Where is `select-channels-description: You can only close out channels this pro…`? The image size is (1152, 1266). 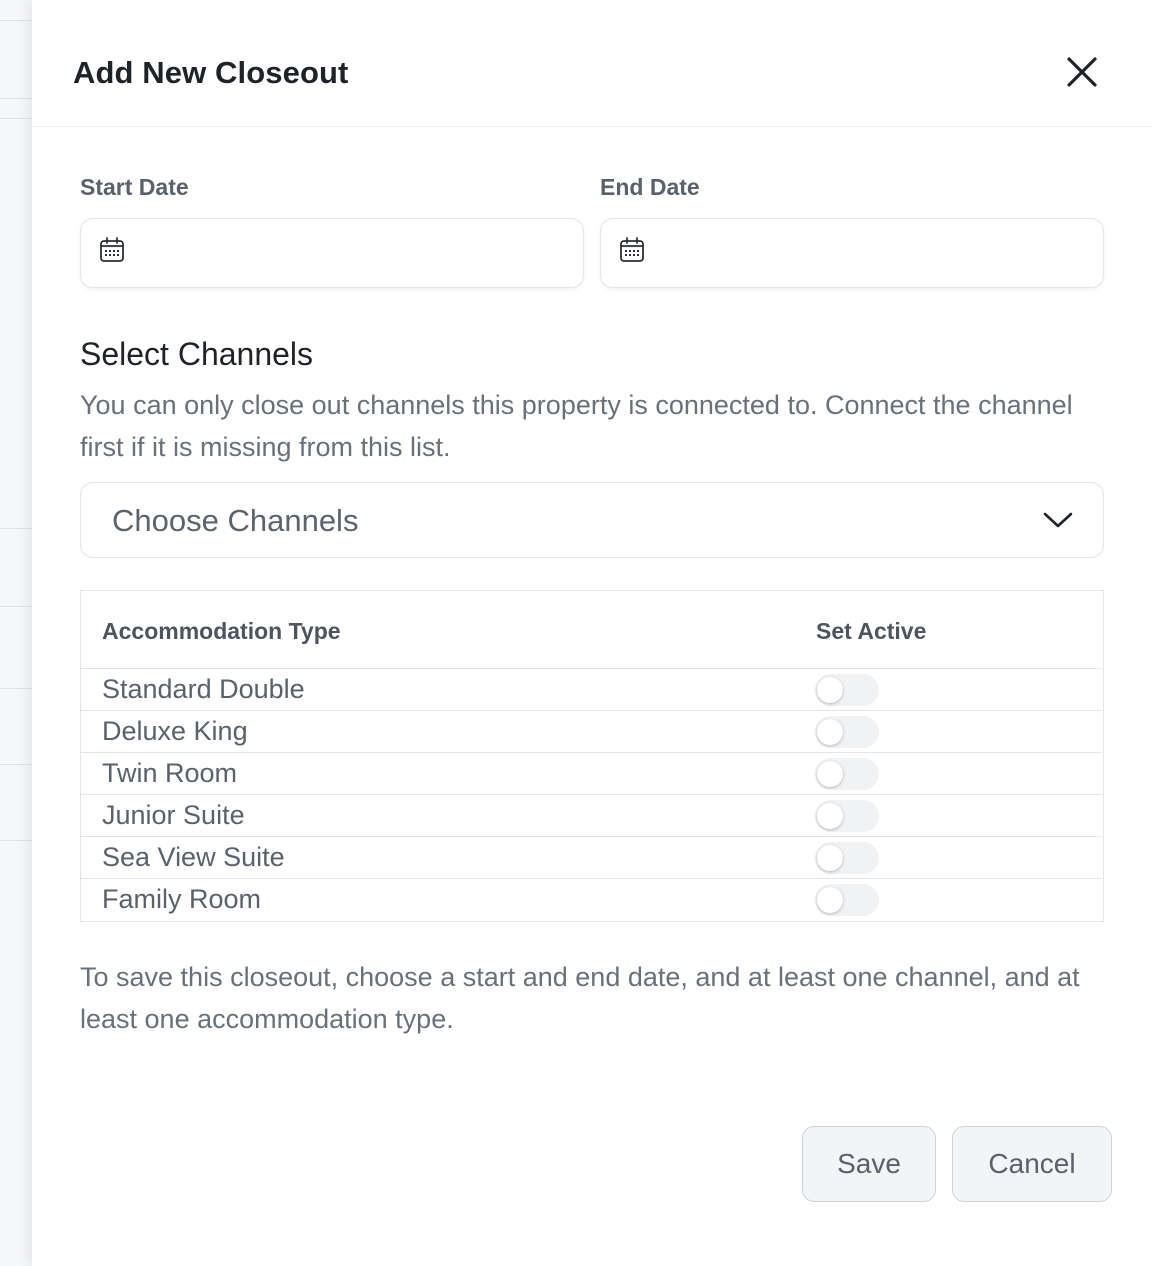
select-channels-description: You can only close out channels this pro… is located at coordinates (576, 426).